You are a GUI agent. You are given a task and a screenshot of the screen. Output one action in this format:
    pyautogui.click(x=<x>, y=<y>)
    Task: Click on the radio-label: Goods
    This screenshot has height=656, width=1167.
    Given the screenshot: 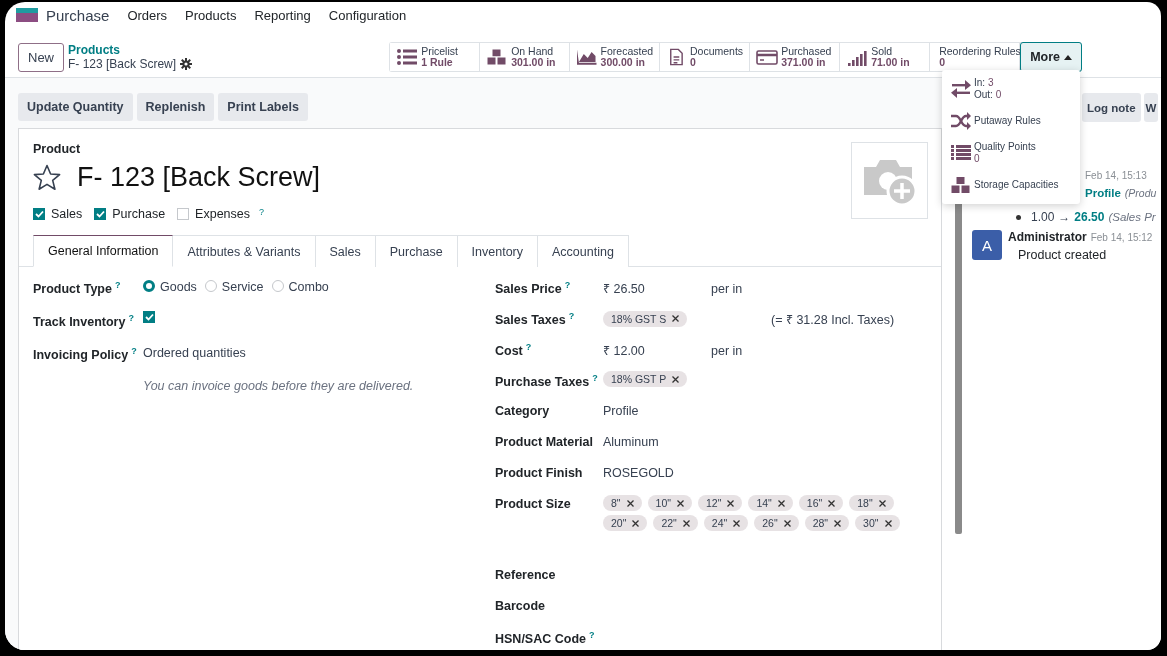 What is the action you would take?
    pyautogui.click(x=178, y=286)
    